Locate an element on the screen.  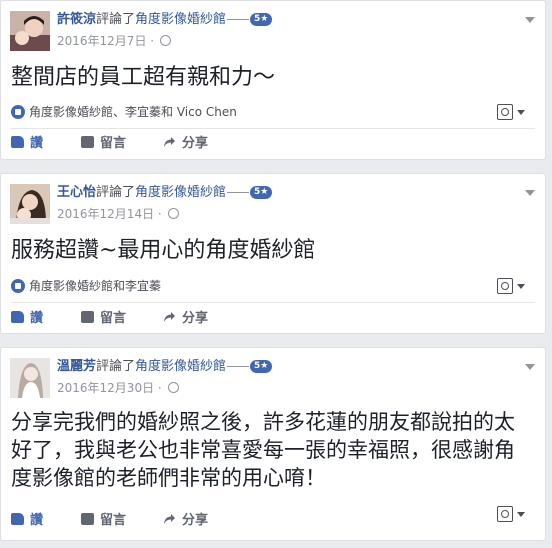
review-date: 2016年12月30日 is located at coordinates (105, 388).